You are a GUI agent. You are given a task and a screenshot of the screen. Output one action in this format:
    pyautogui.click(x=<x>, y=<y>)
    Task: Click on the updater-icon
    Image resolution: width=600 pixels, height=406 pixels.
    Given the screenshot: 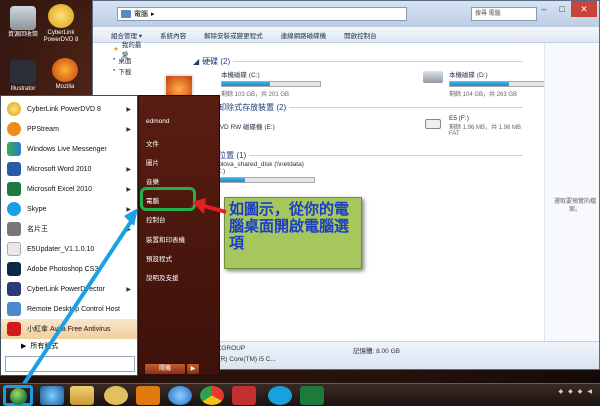 What is the action you would take?
    pyautogui.click(x=14, y=249)
    